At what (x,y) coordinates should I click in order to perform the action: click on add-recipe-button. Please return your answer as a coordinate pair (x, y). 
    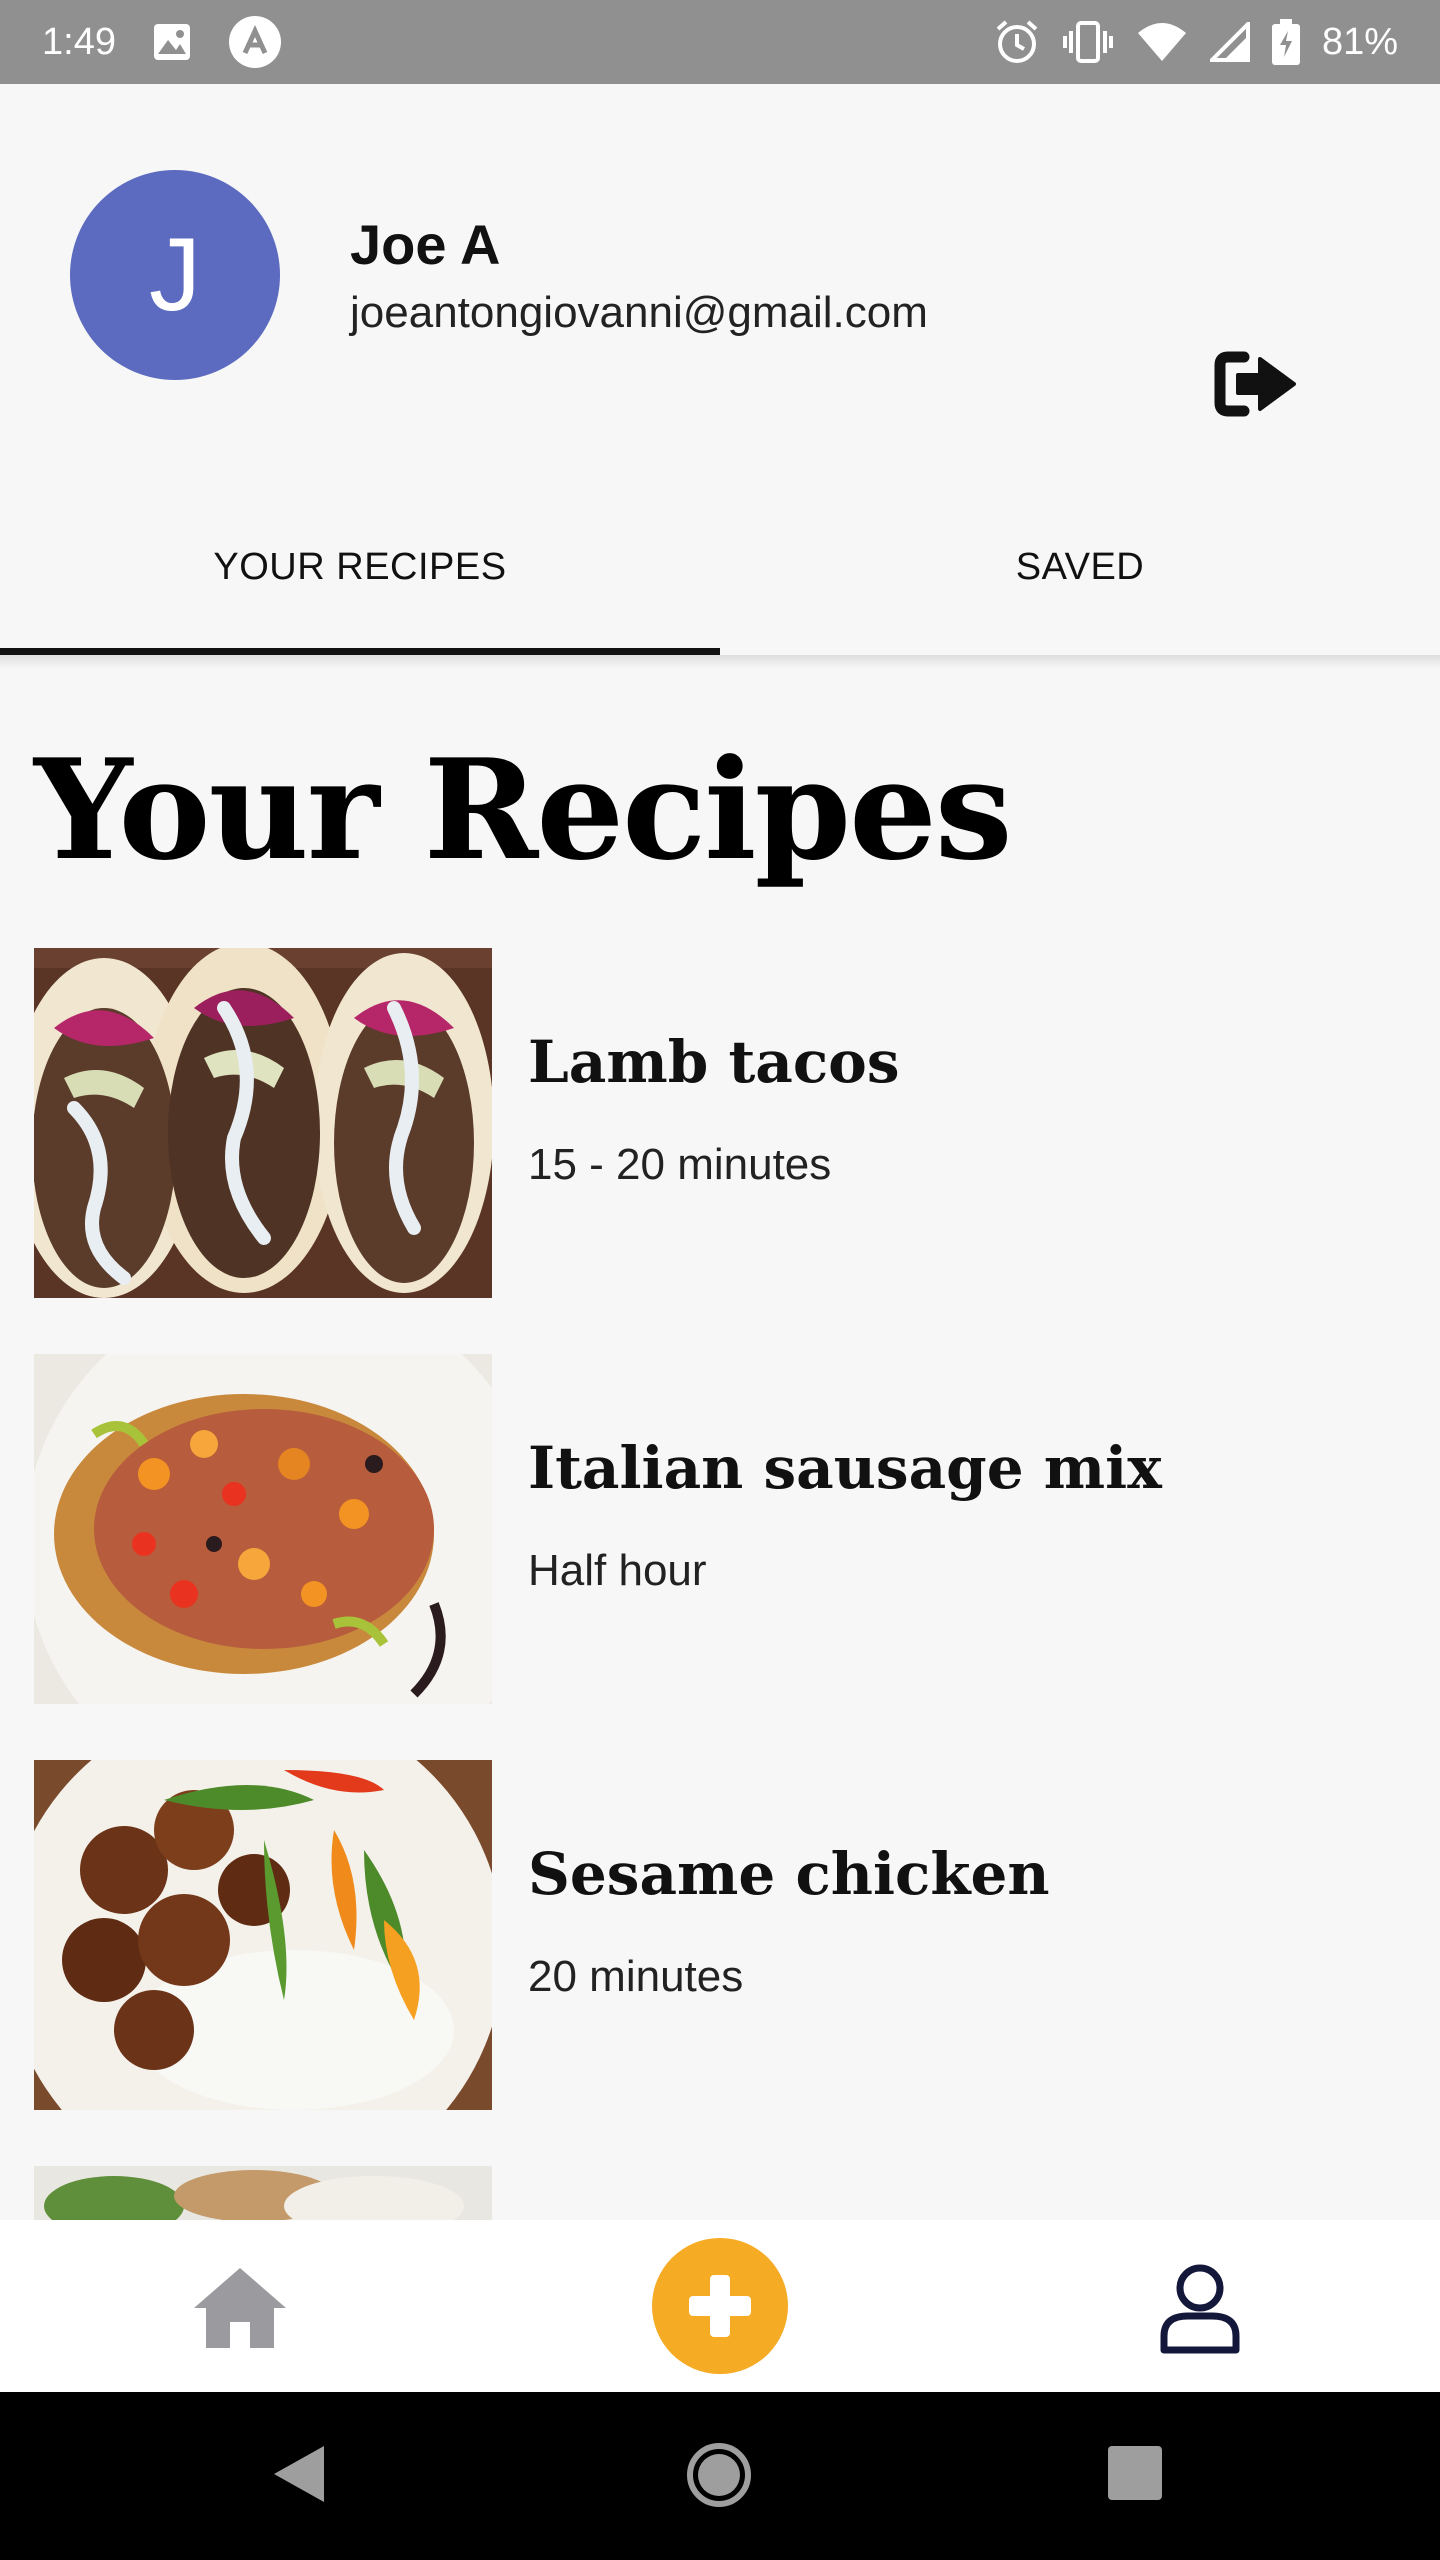
    Looking at the image, I should click on (720, 2306).